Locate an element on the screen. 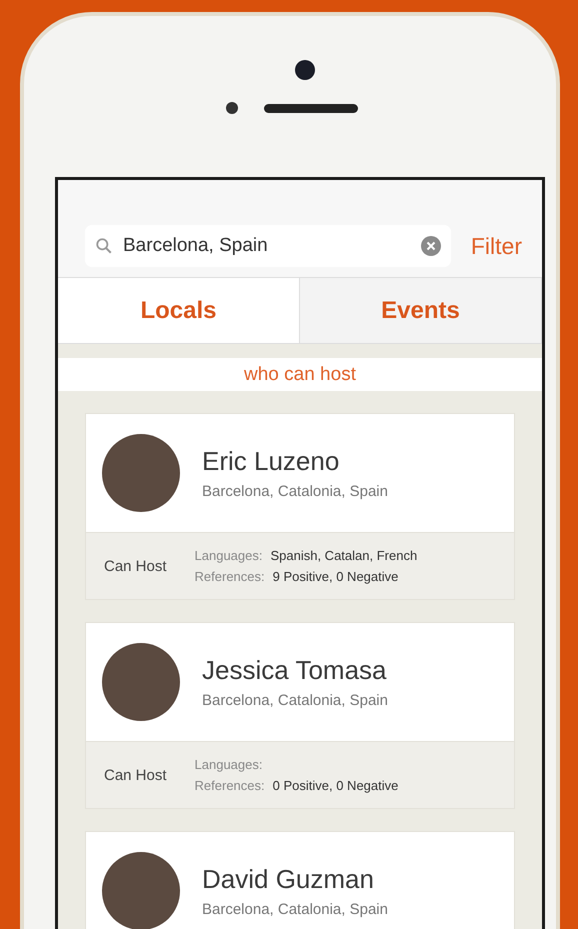  languages-value: Spanish, Catalan, French is located at coordinates (344, 555).